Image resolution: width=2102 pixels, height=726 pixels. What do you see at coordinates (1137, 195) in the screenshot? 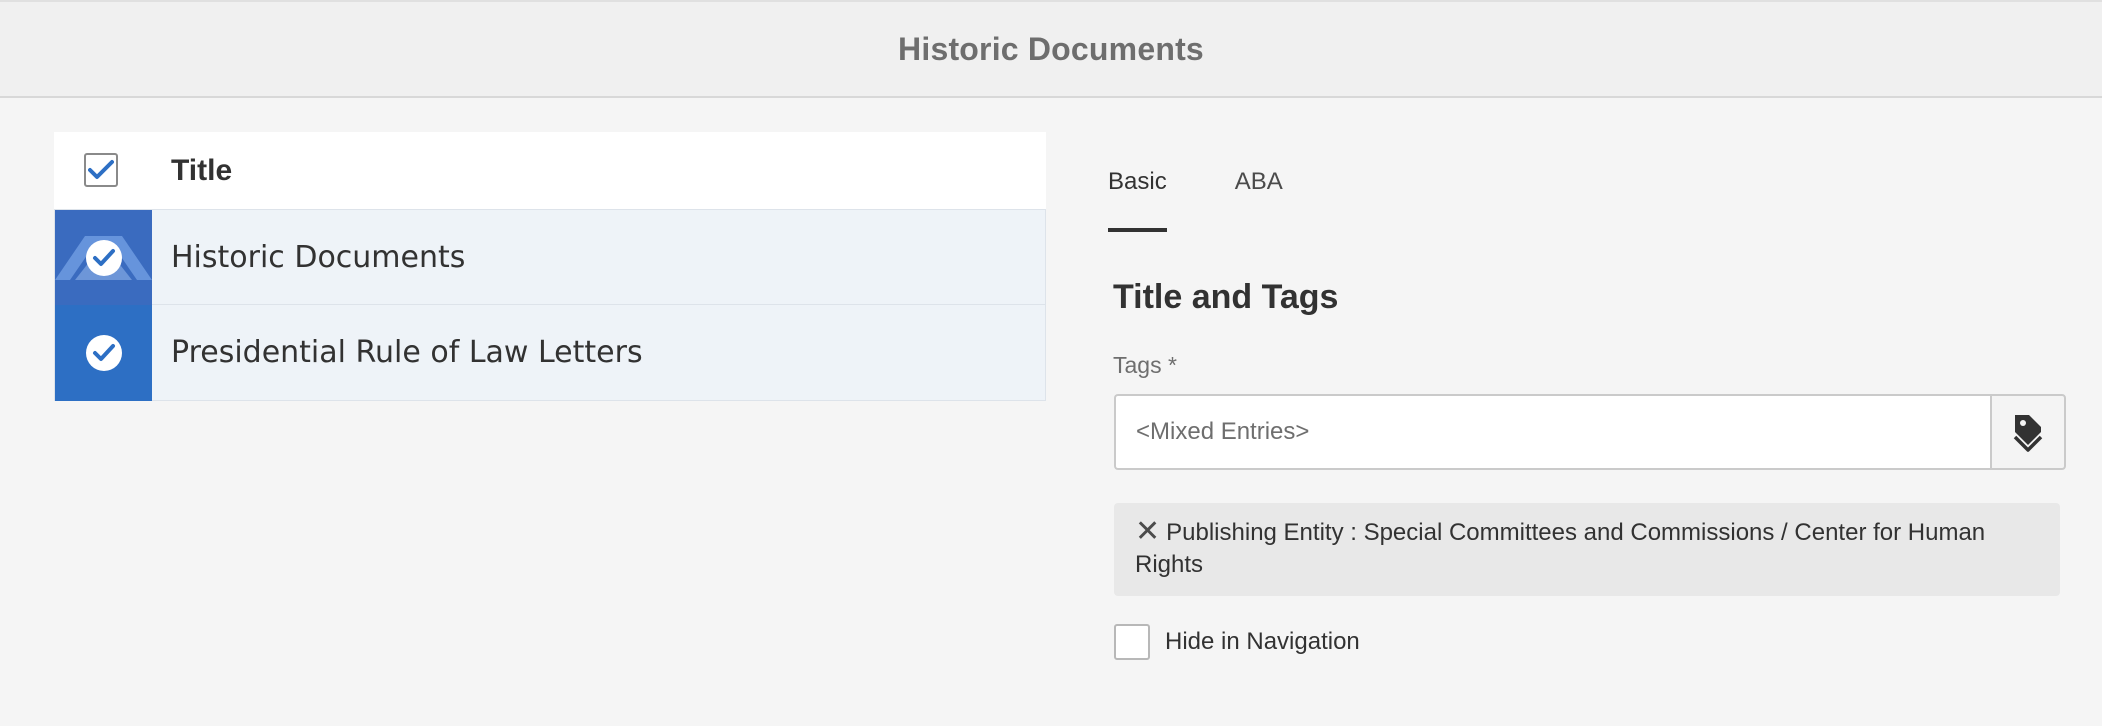
I see `tab-basic: Basic` at bounding box center [1137, 195].